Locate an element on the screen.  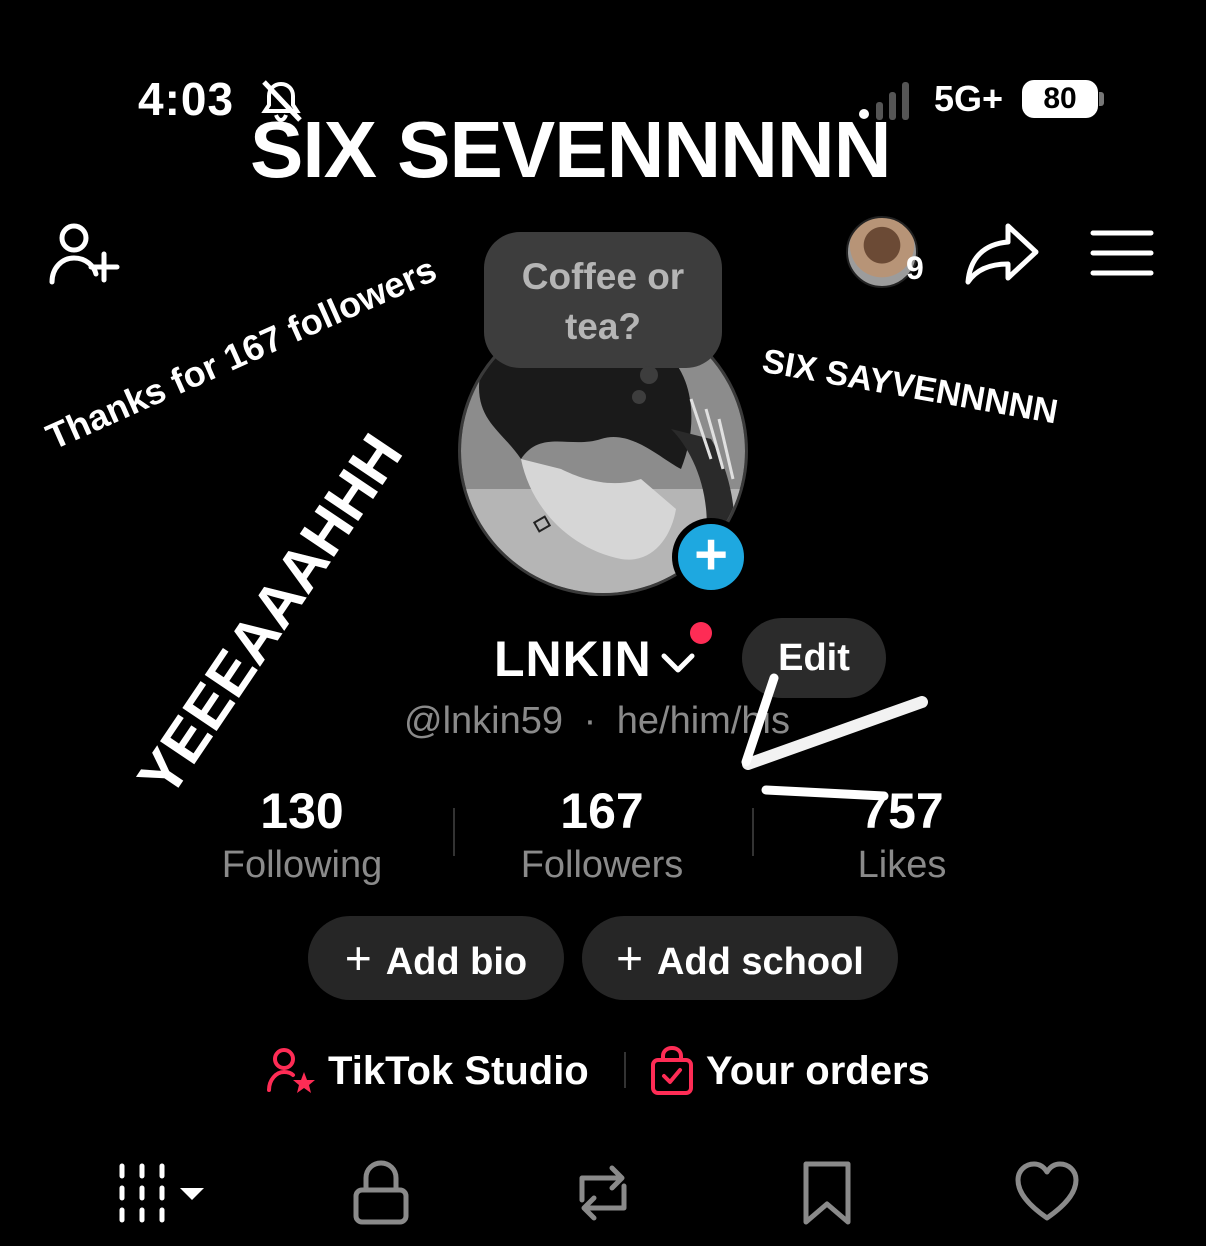
following-label: Following is located at coordinates (302, 865).